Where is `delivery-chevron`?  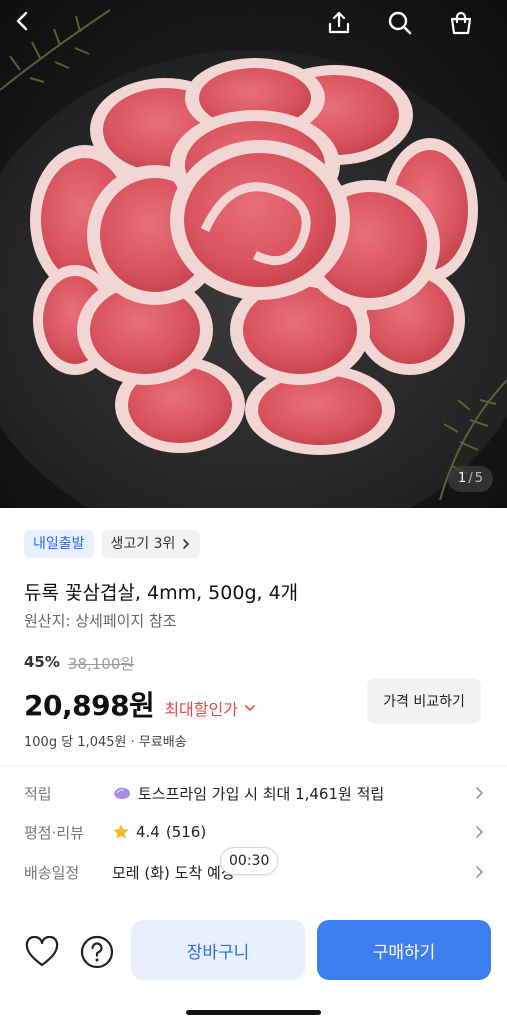
delivery-chevron is located at coordinates (476, 872).